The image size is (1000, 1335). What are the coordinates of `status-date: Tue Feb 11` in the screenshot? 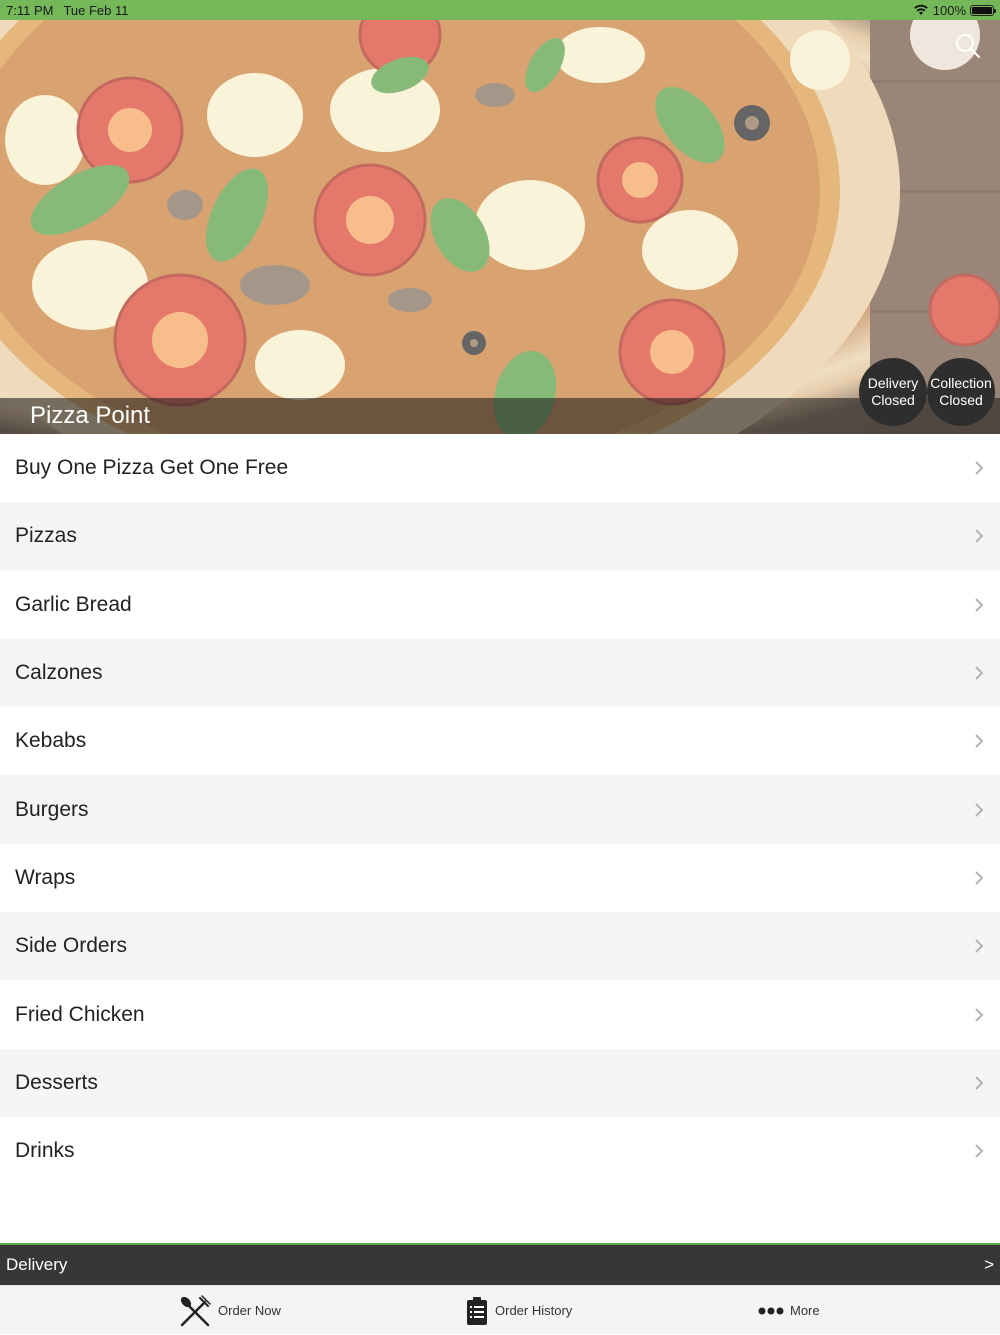 It's located at (96, 10).